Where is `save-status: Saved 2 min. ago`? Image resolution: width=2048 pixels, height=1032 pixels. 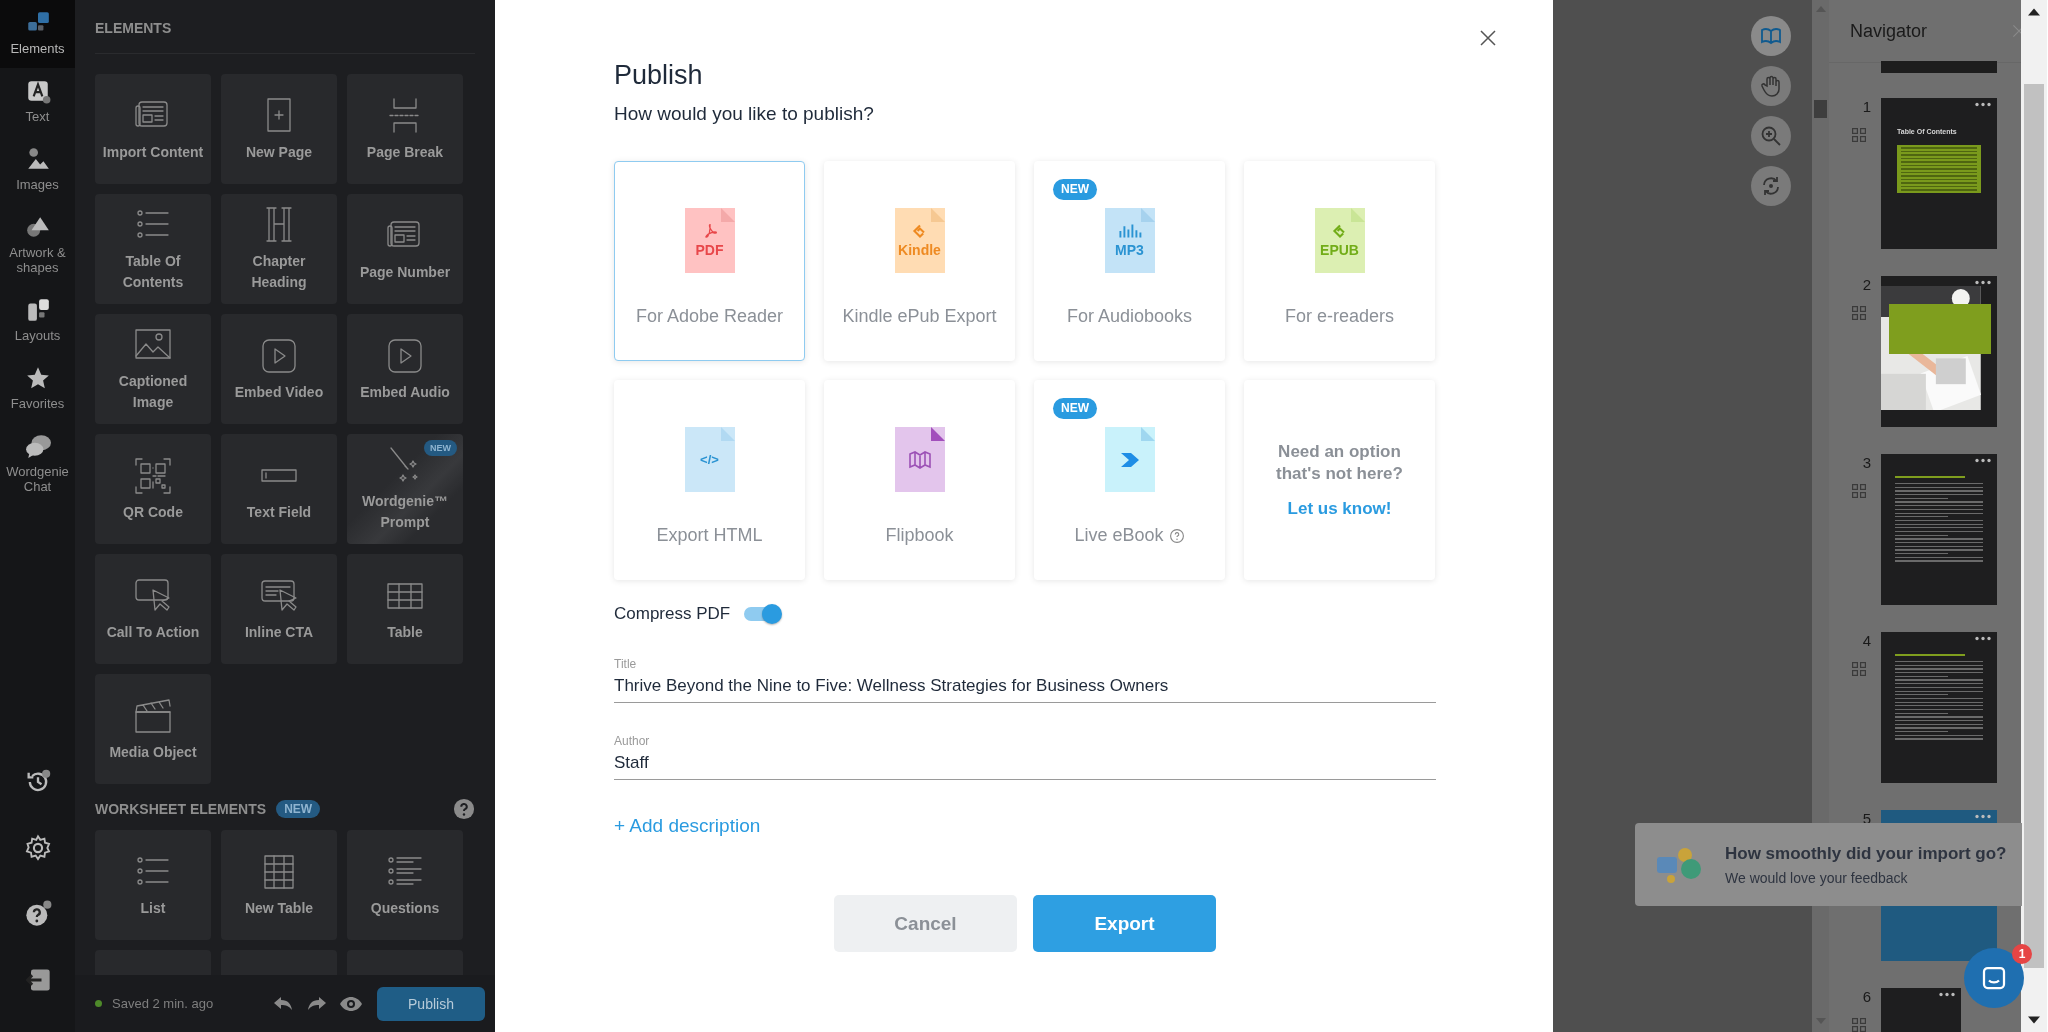
save-status: Saved 2 min. ago is located at coordinates (163, 1003).